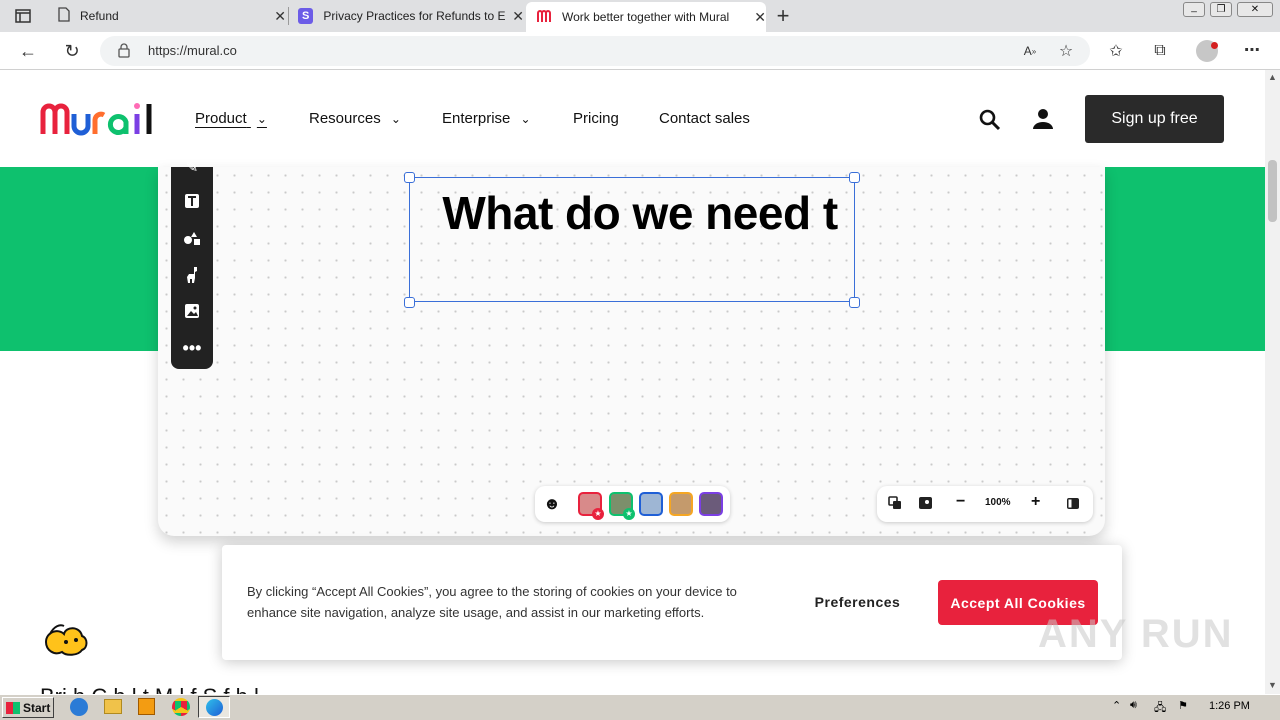 The height and width of the screenshot is (720, 1280). What do you see at coordinates (1160, 708) in the screenshot?
I see `network-icon: 🖧︎` at bounding box center [1160, 708].